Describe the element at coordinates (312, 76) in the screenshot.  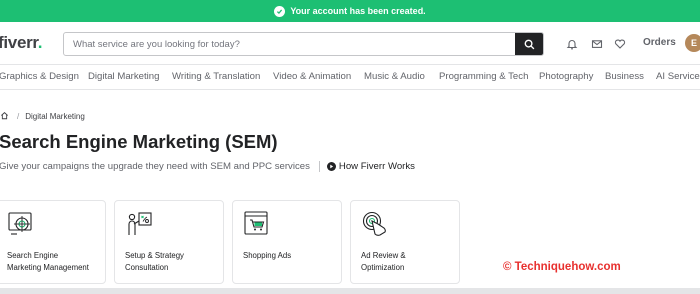
I see `category-video-animation: Video & Animation` at that location.